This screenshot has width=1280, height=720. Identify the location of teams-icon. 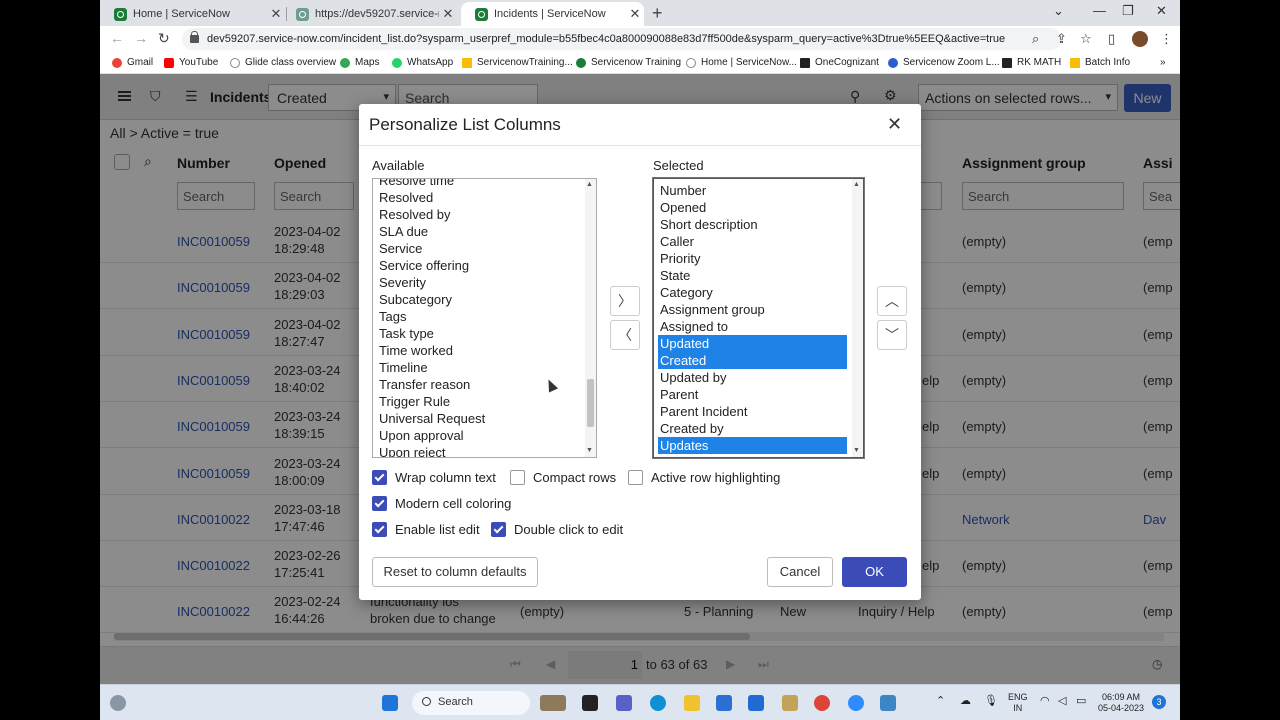
(624, 703).